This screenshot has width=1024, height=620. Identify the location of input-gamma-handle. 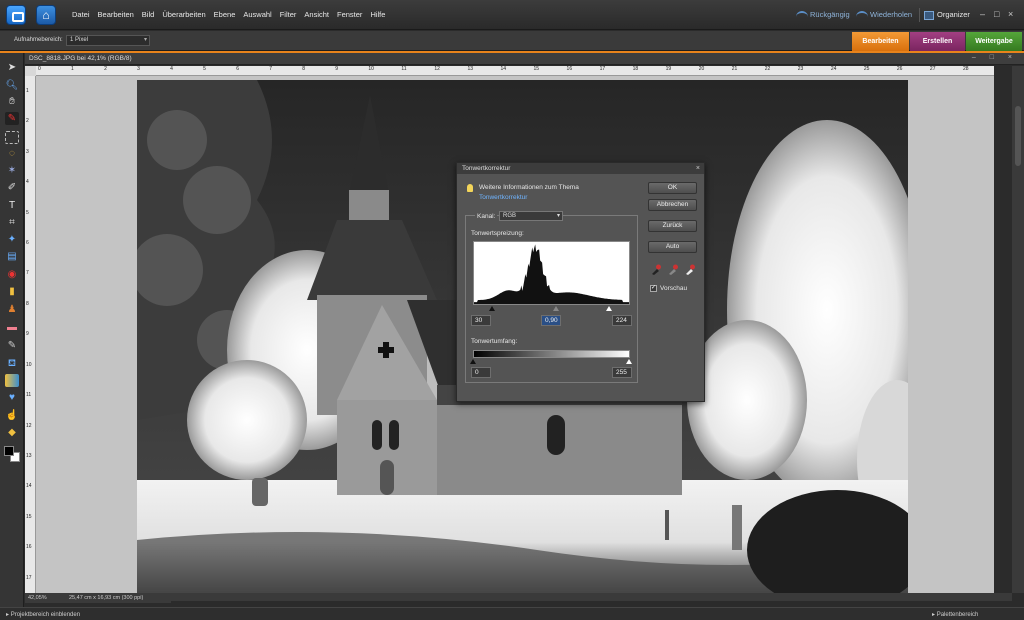
(556, 308).